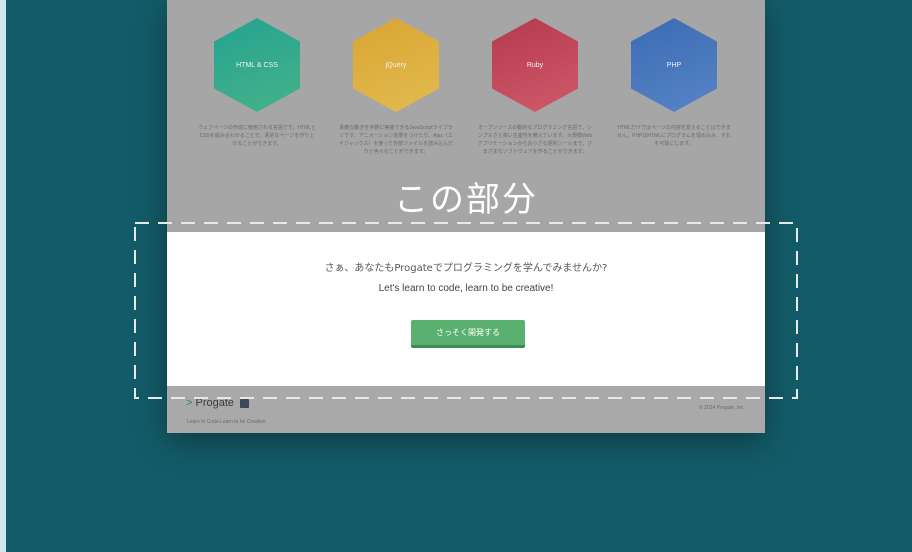 The height and width of the screenshot is (552, 912). What do you see at coordinates (215, 403) in the screenshot?
I see `logo-text: Progate` at bounding box center [215, 403].